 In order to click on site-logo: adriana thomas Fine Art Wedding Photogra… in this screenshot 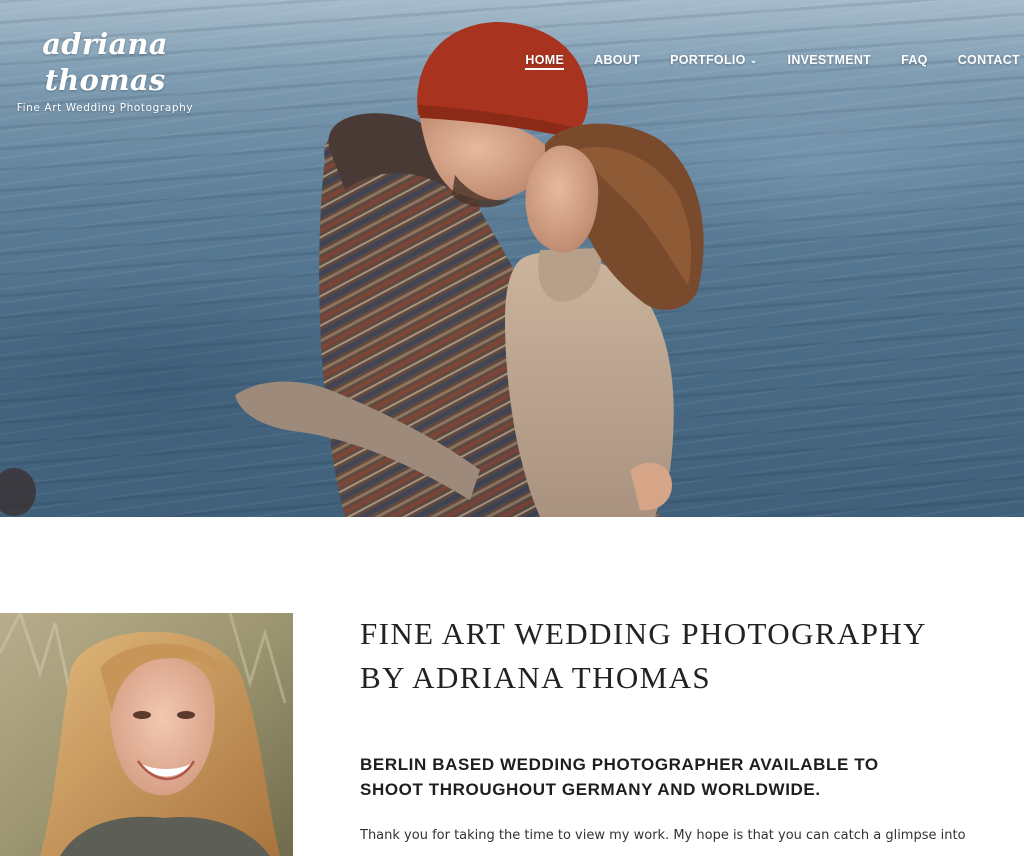, I will do `click(105, 70)`.